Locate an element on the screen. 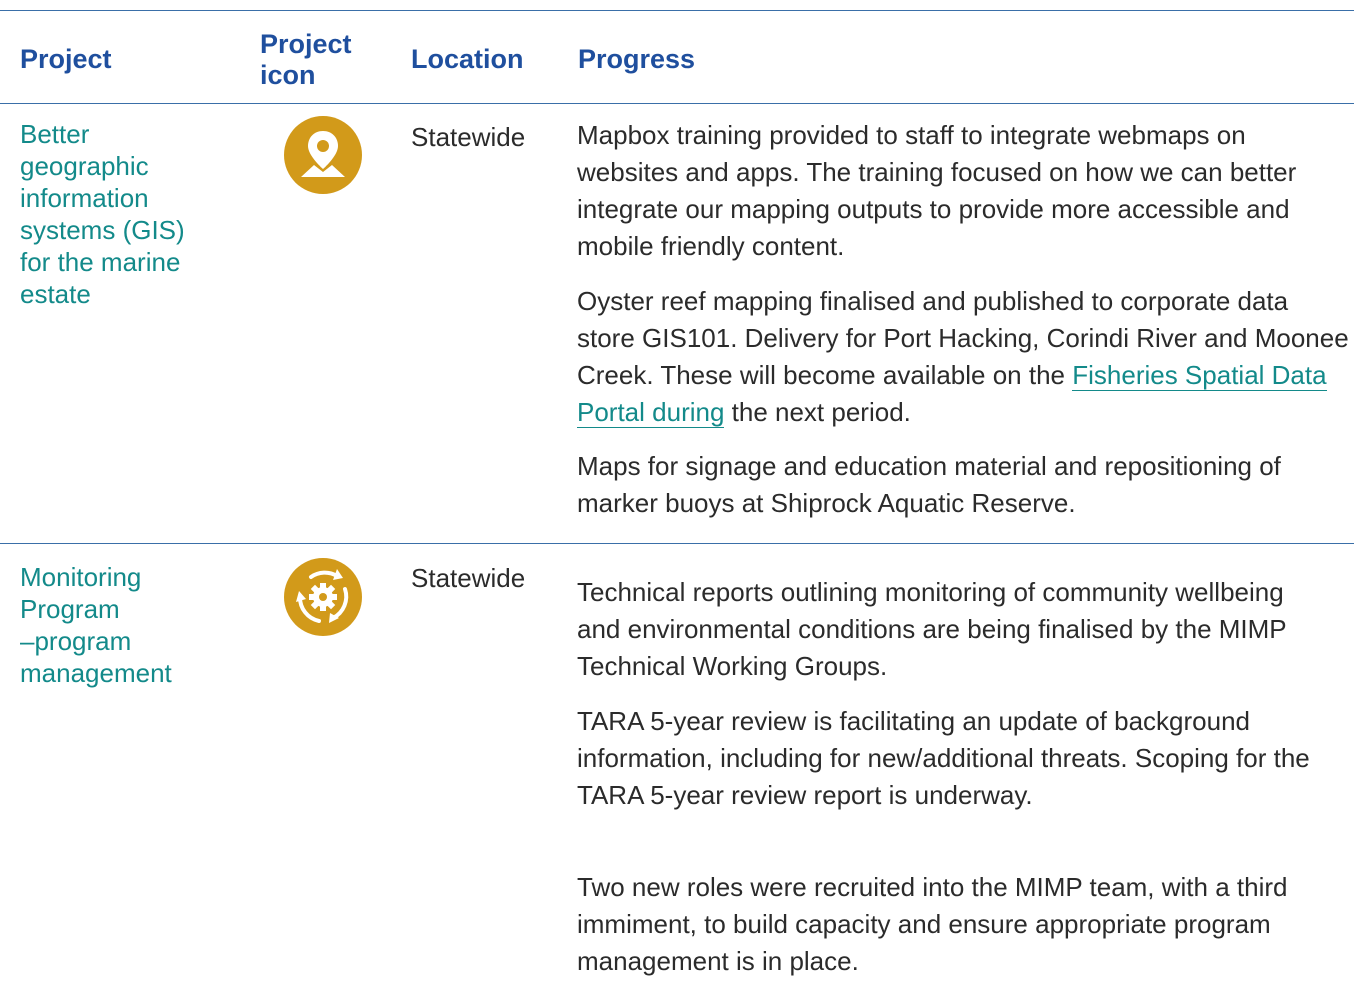  row-rule is located at coordinates (677, 543).